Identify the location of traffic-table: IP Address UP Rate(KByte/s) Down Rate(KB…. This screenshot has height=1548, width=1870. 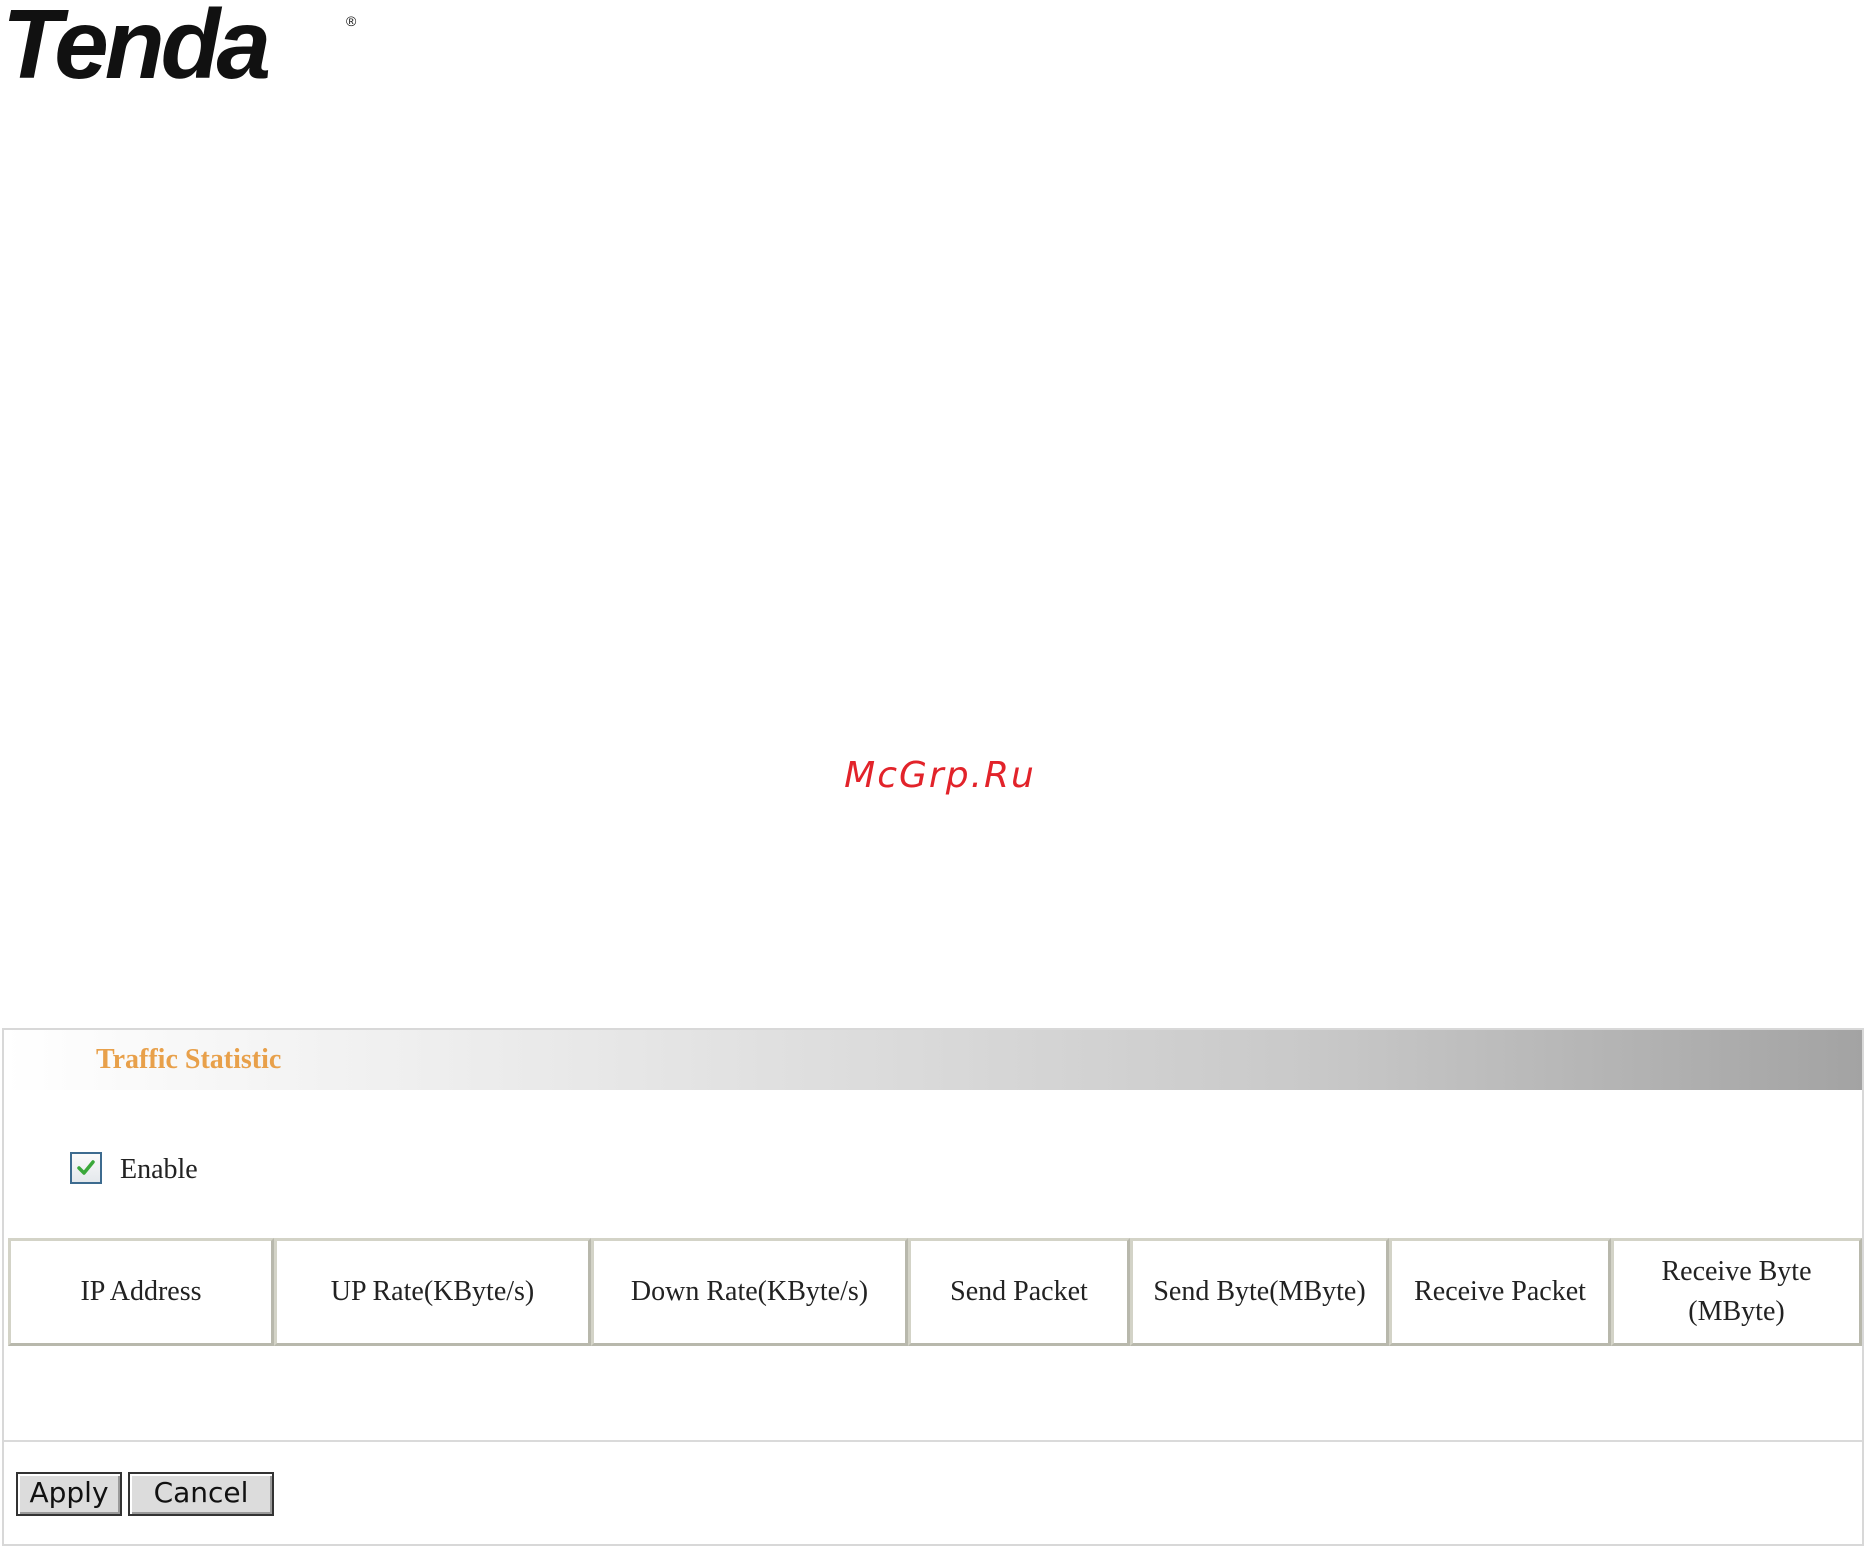
(935, 1292).